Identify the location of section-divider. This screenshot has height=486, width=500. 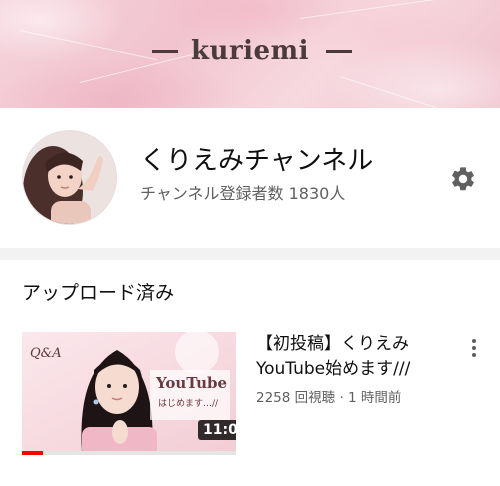
(250, 254).